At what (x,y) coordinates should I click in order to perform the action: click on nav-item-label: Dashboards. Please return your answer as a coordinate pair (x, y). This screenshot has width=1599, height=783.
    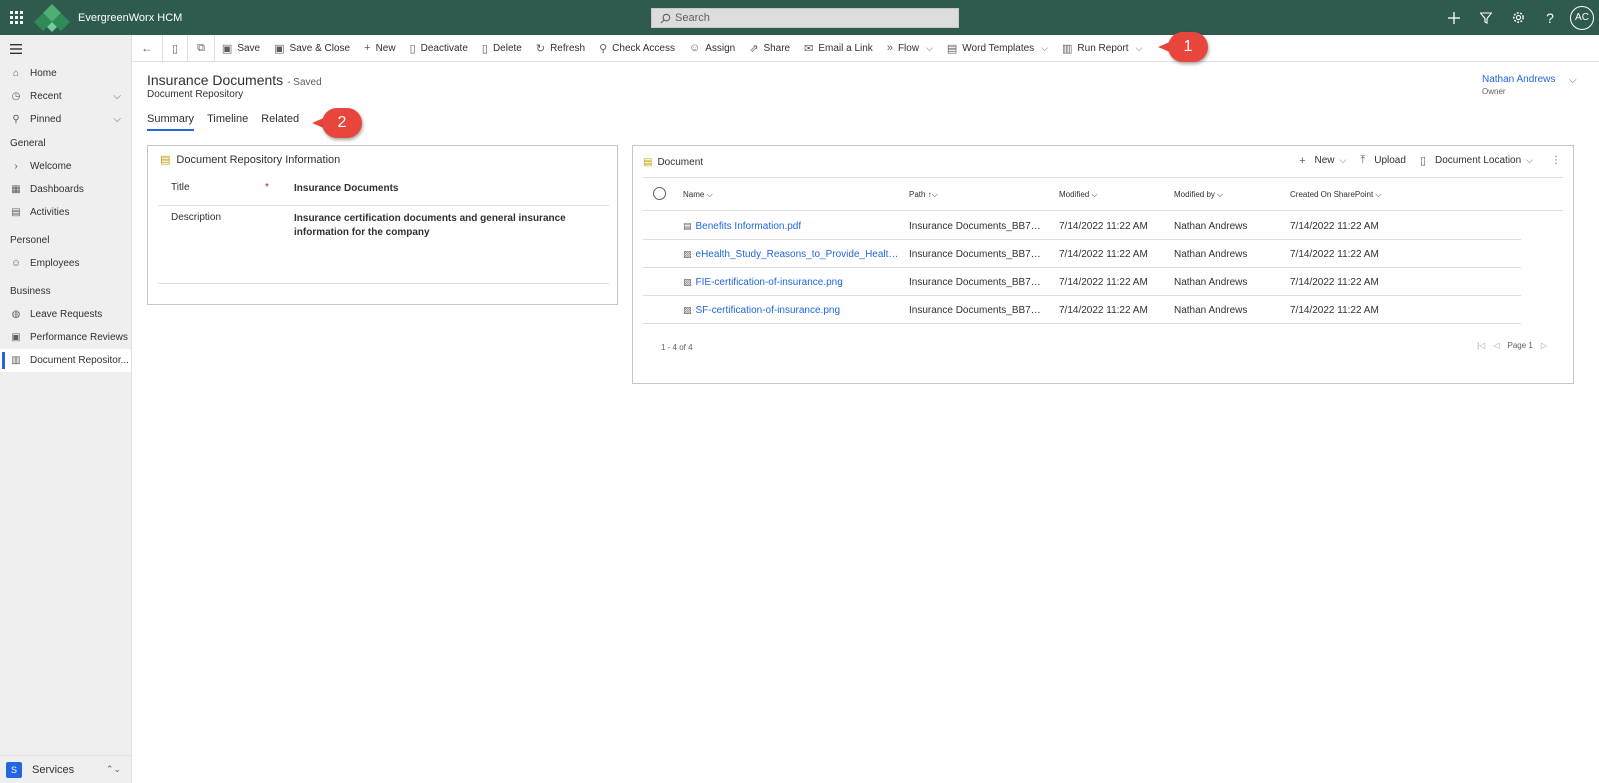
    Looking at the image, I should click on (57, 189).